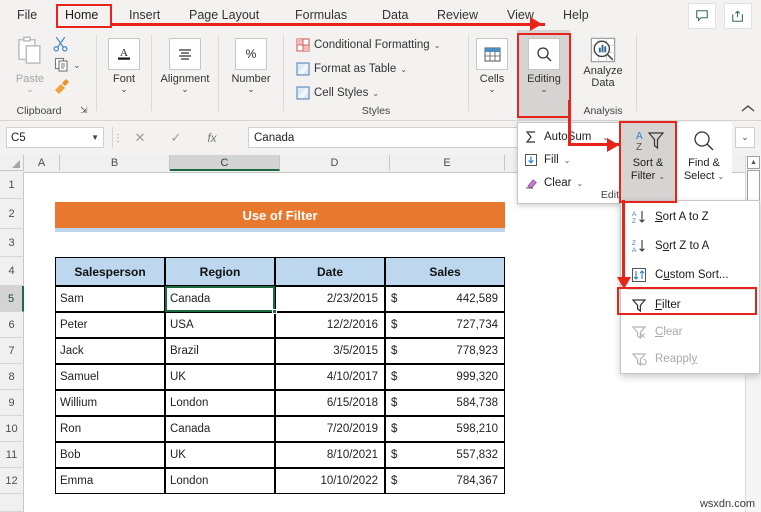 The height and width of the screenshot is (512, 761). I want to click on cell-styles-button: Cell Styles ⌄, so click(337, 93).